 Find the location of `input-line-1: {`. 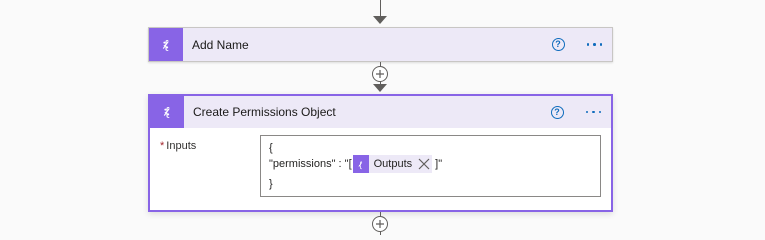

input-line-1: { is located at coordinates (271, 148).